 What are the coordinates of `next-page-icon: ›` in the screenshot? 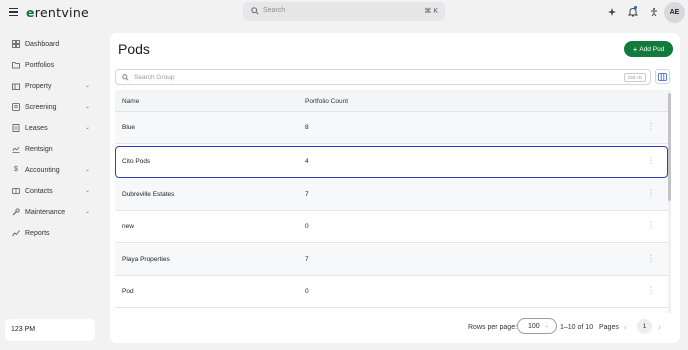 It's located at (659, 327).